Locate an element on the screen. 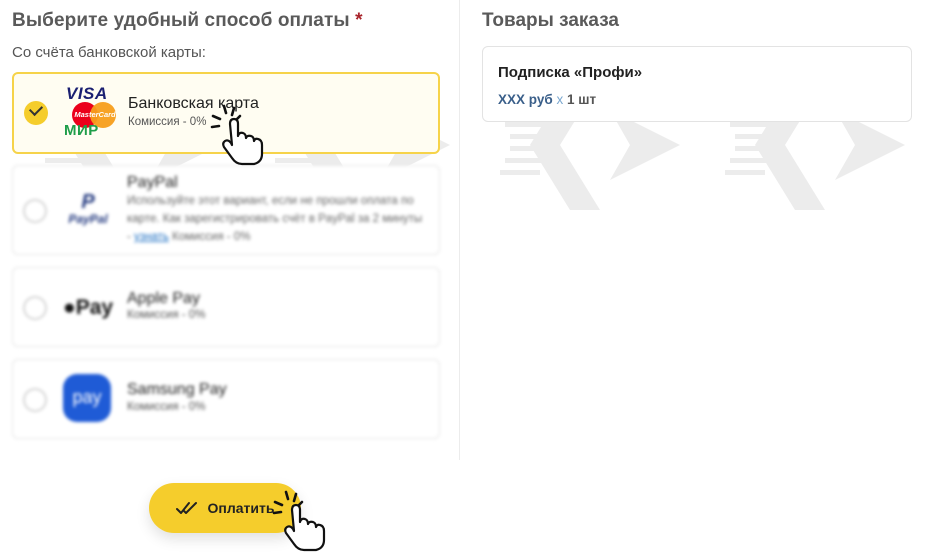 The height and width of the screenshot is (560, 925). samsung-pay-logo: pay is located at coordinates (87, 398).